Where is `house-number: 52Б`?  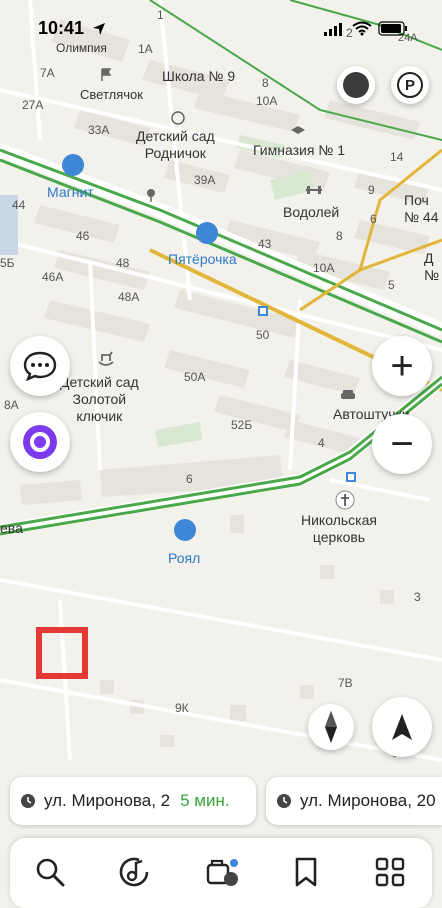
house-number: 52Б is located at coordinates (242, 425).